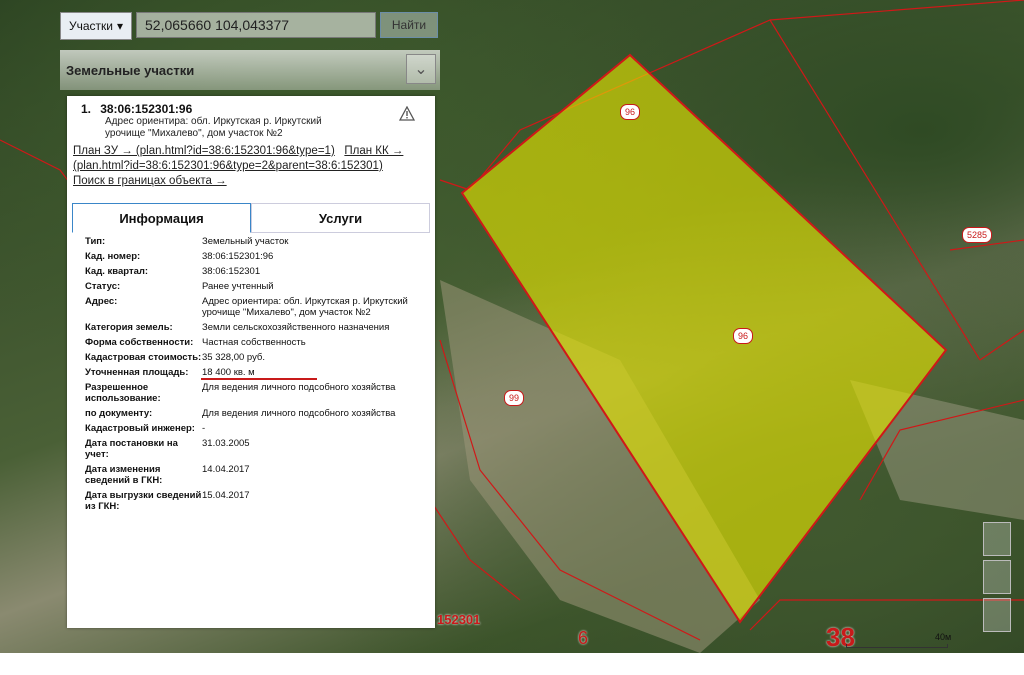 The width and height of the screenshot is (1024, 675). Describe the element at coordinates (234, 357) in the screenshot. I see `property-value: 35 328,00 руб.` at that location.